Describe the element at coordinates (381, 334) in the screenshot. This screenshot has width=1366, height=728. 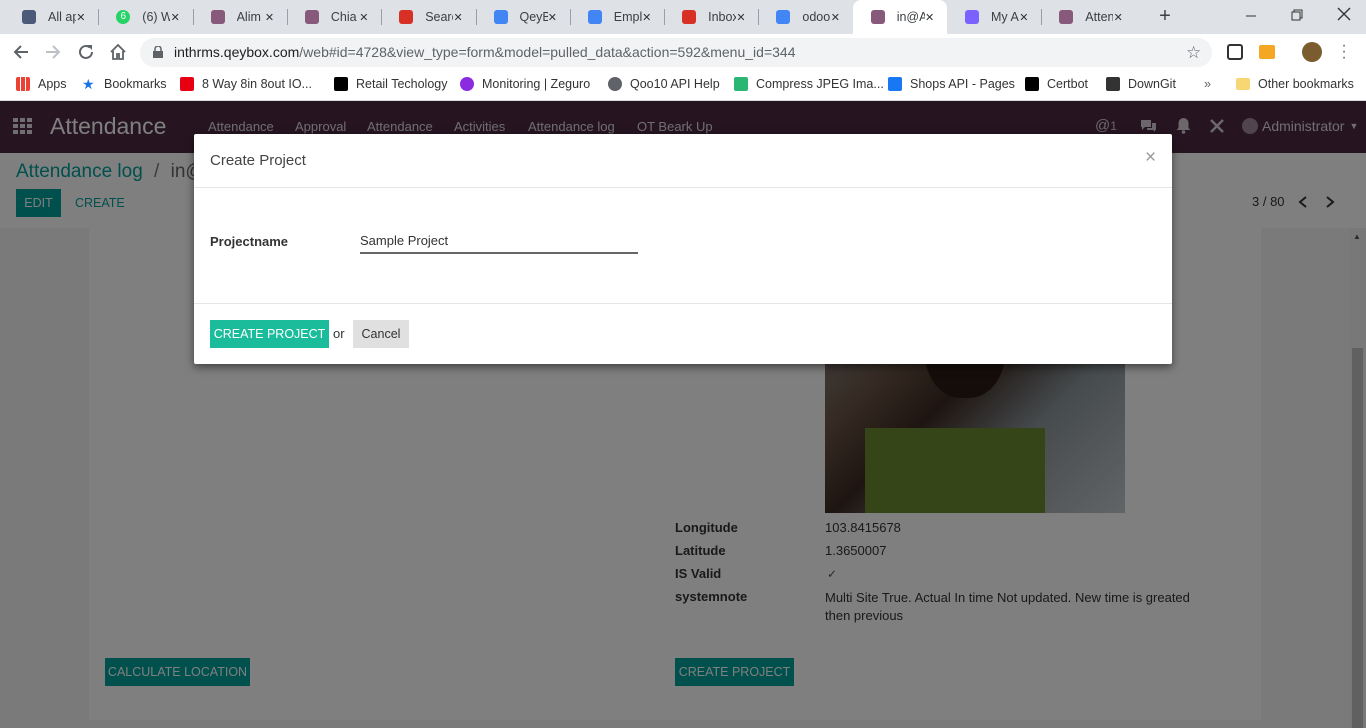
I see `cancel-button: Cancel` at that location.